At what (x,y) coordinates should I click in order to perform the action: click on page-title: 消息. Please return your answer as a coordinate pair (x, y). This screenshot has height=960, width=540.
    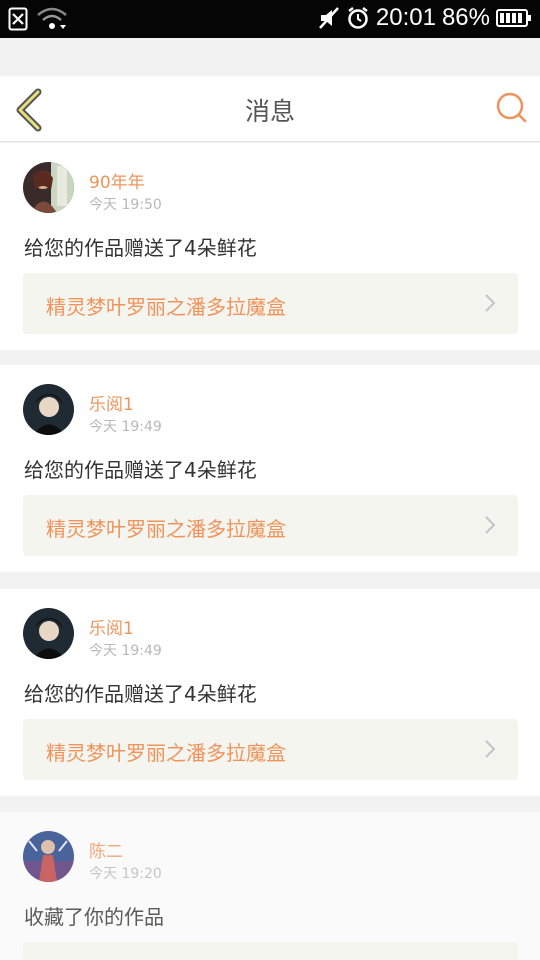
    Looking at the image, I should click on (269, 111).